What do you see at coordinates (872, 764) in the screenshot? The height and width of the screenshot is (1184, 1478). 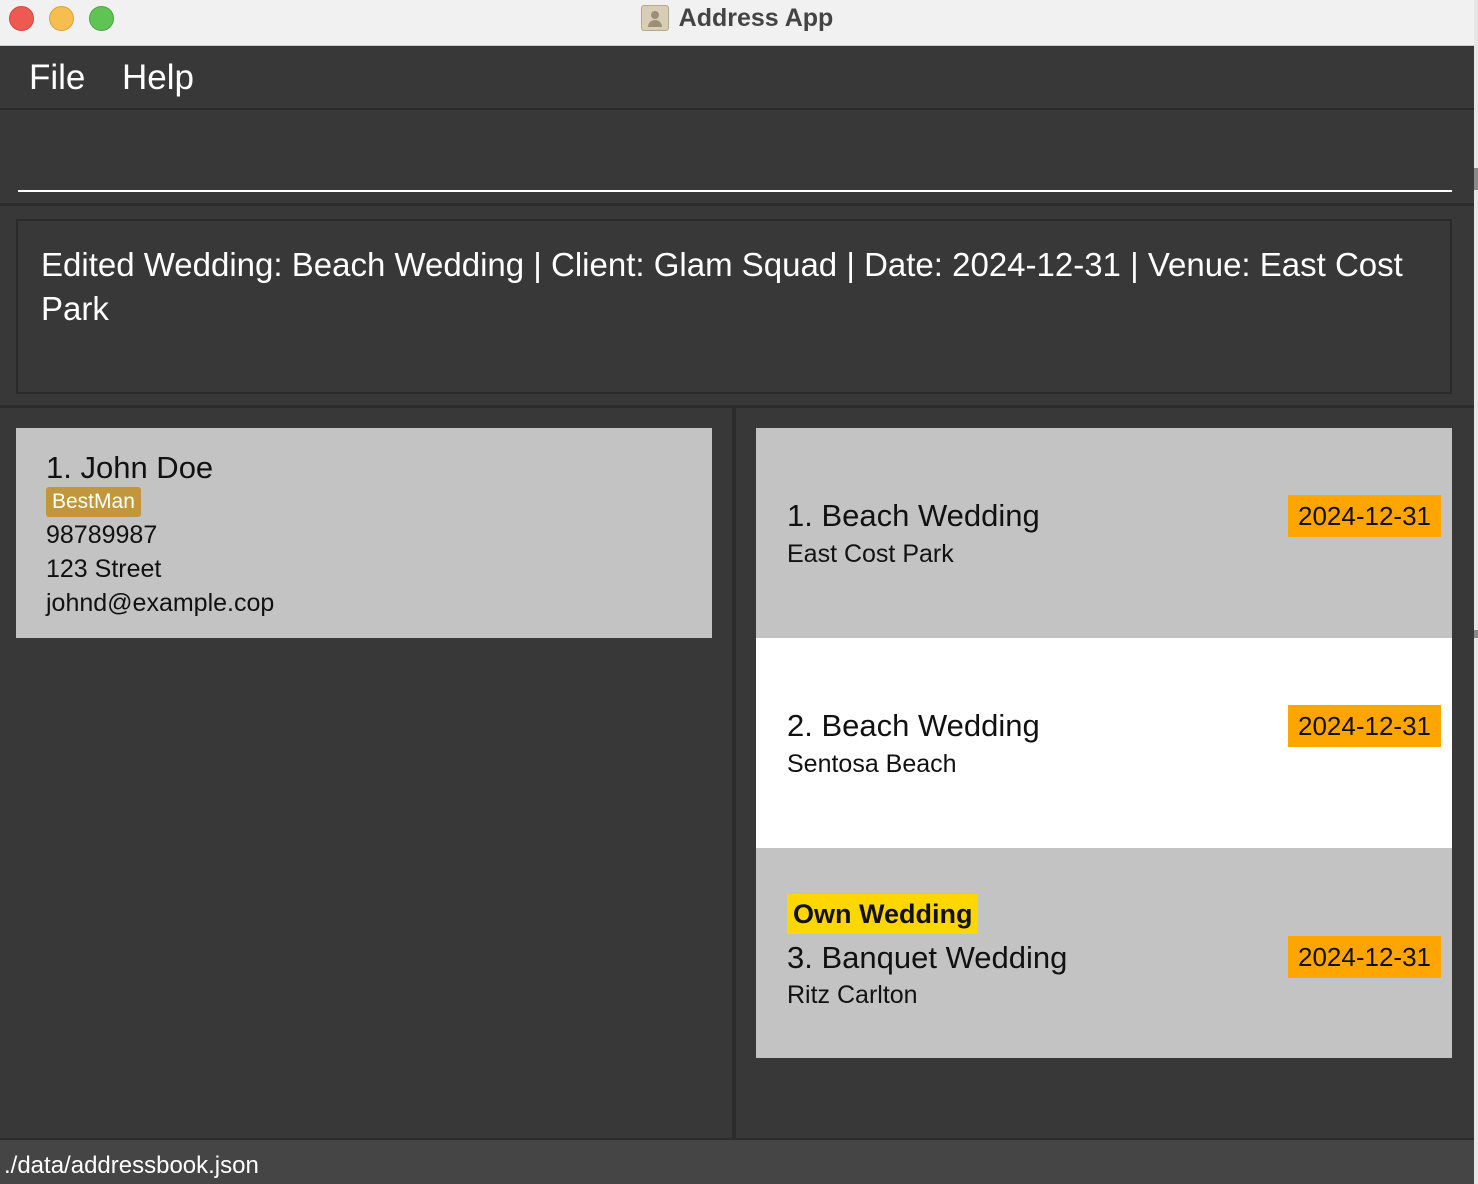 I see `wedding-venue: Sentosa Beach` at bounding box center [872, 764].